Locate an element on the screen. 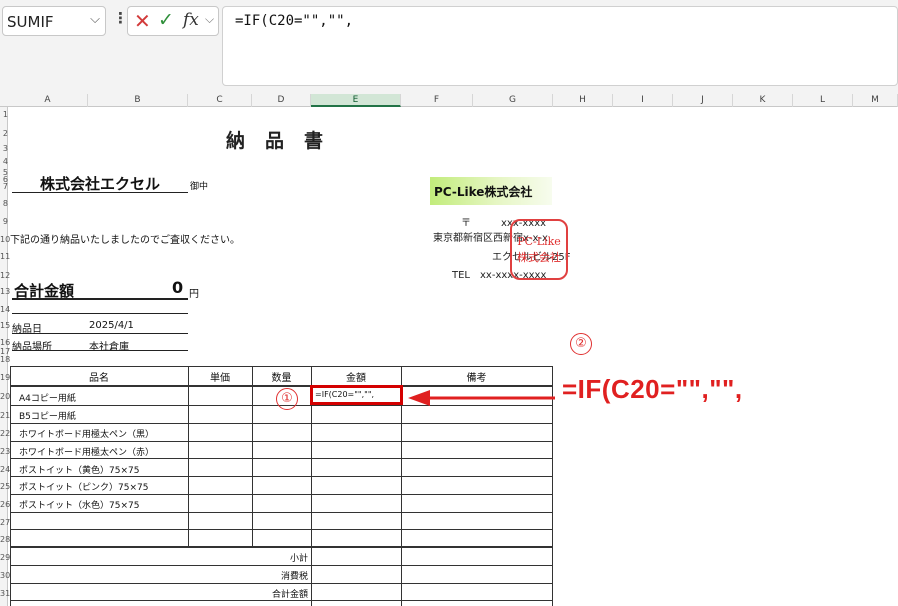 The height and width of the screenshot is (606, 898). header-quantity: 数量 is located at coordinates (281, 378).